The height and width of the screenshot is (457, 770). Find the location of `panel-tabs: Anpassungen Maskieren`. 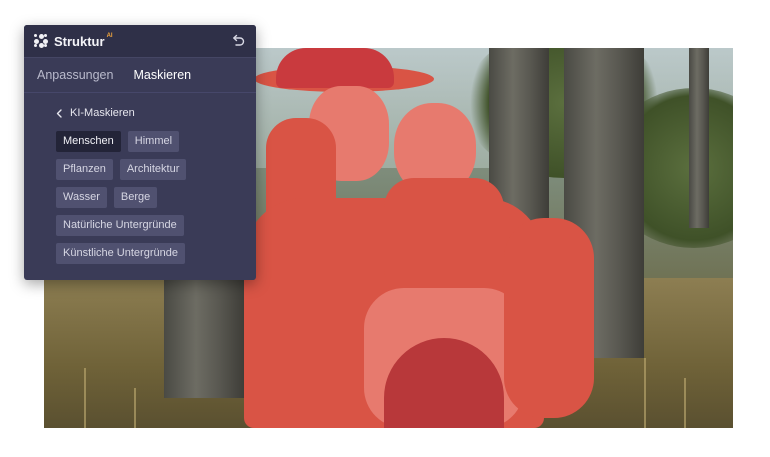

panel-tabs: Anpassungen Maskieren is located at coordinates (140, 75).